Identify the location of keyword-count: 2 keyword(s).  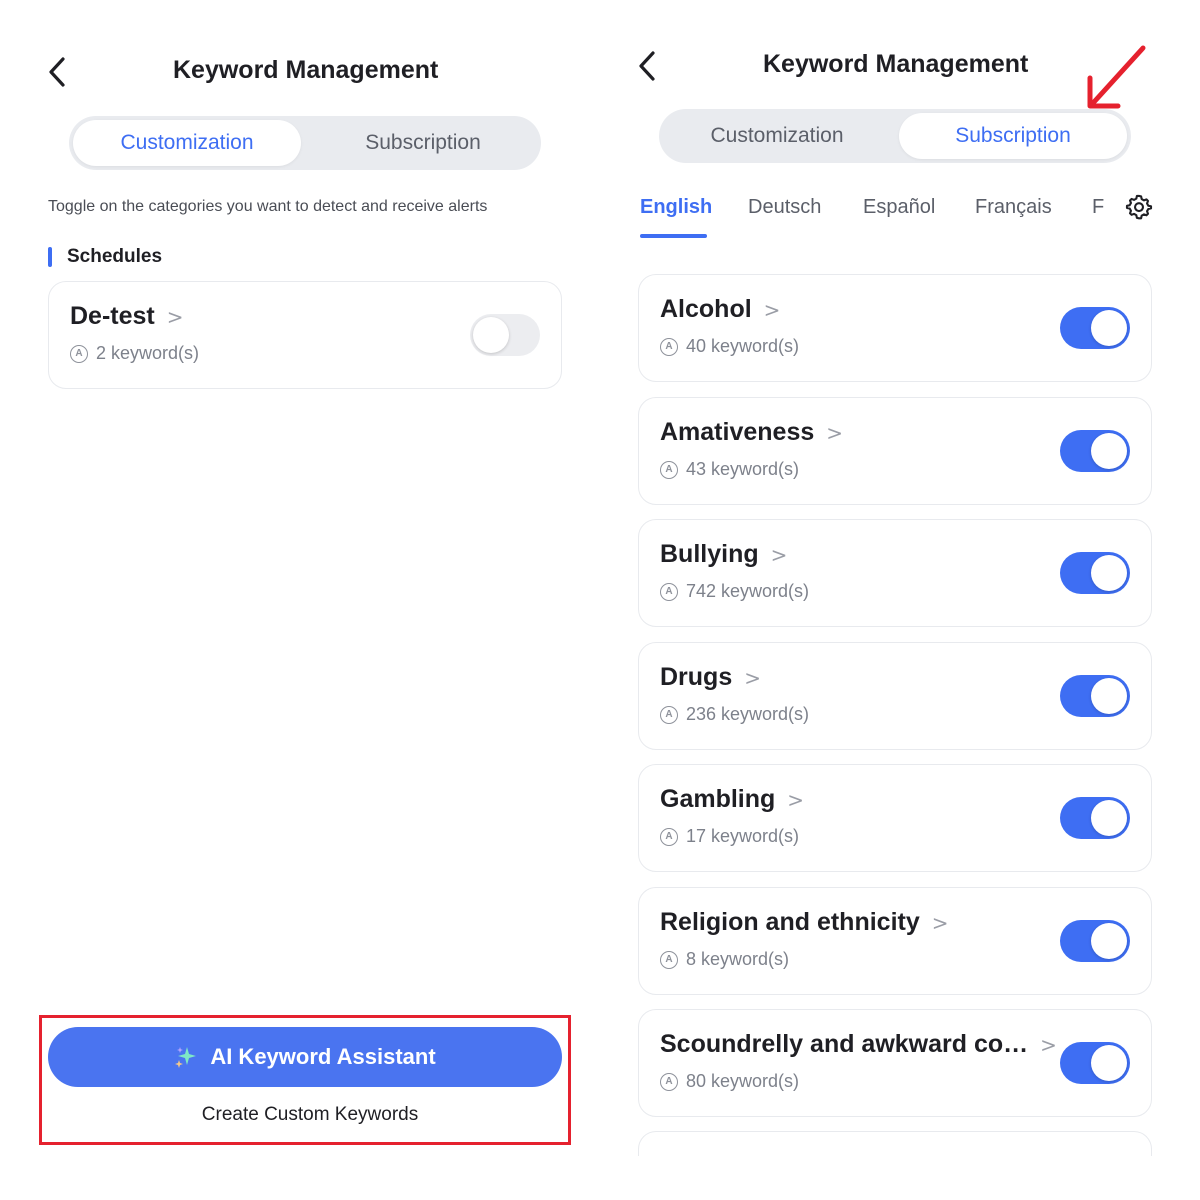
(148, 353).